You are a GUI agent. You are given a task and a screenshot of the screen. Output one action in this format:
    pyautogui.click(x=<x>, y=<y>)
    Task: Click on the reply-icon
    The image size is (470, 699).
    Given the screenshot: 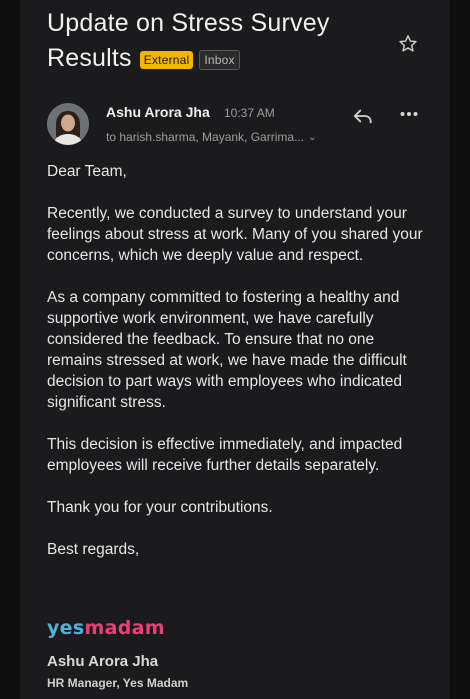 What is the action you would take?
    pyautogui.click(x=363, y=116)
    